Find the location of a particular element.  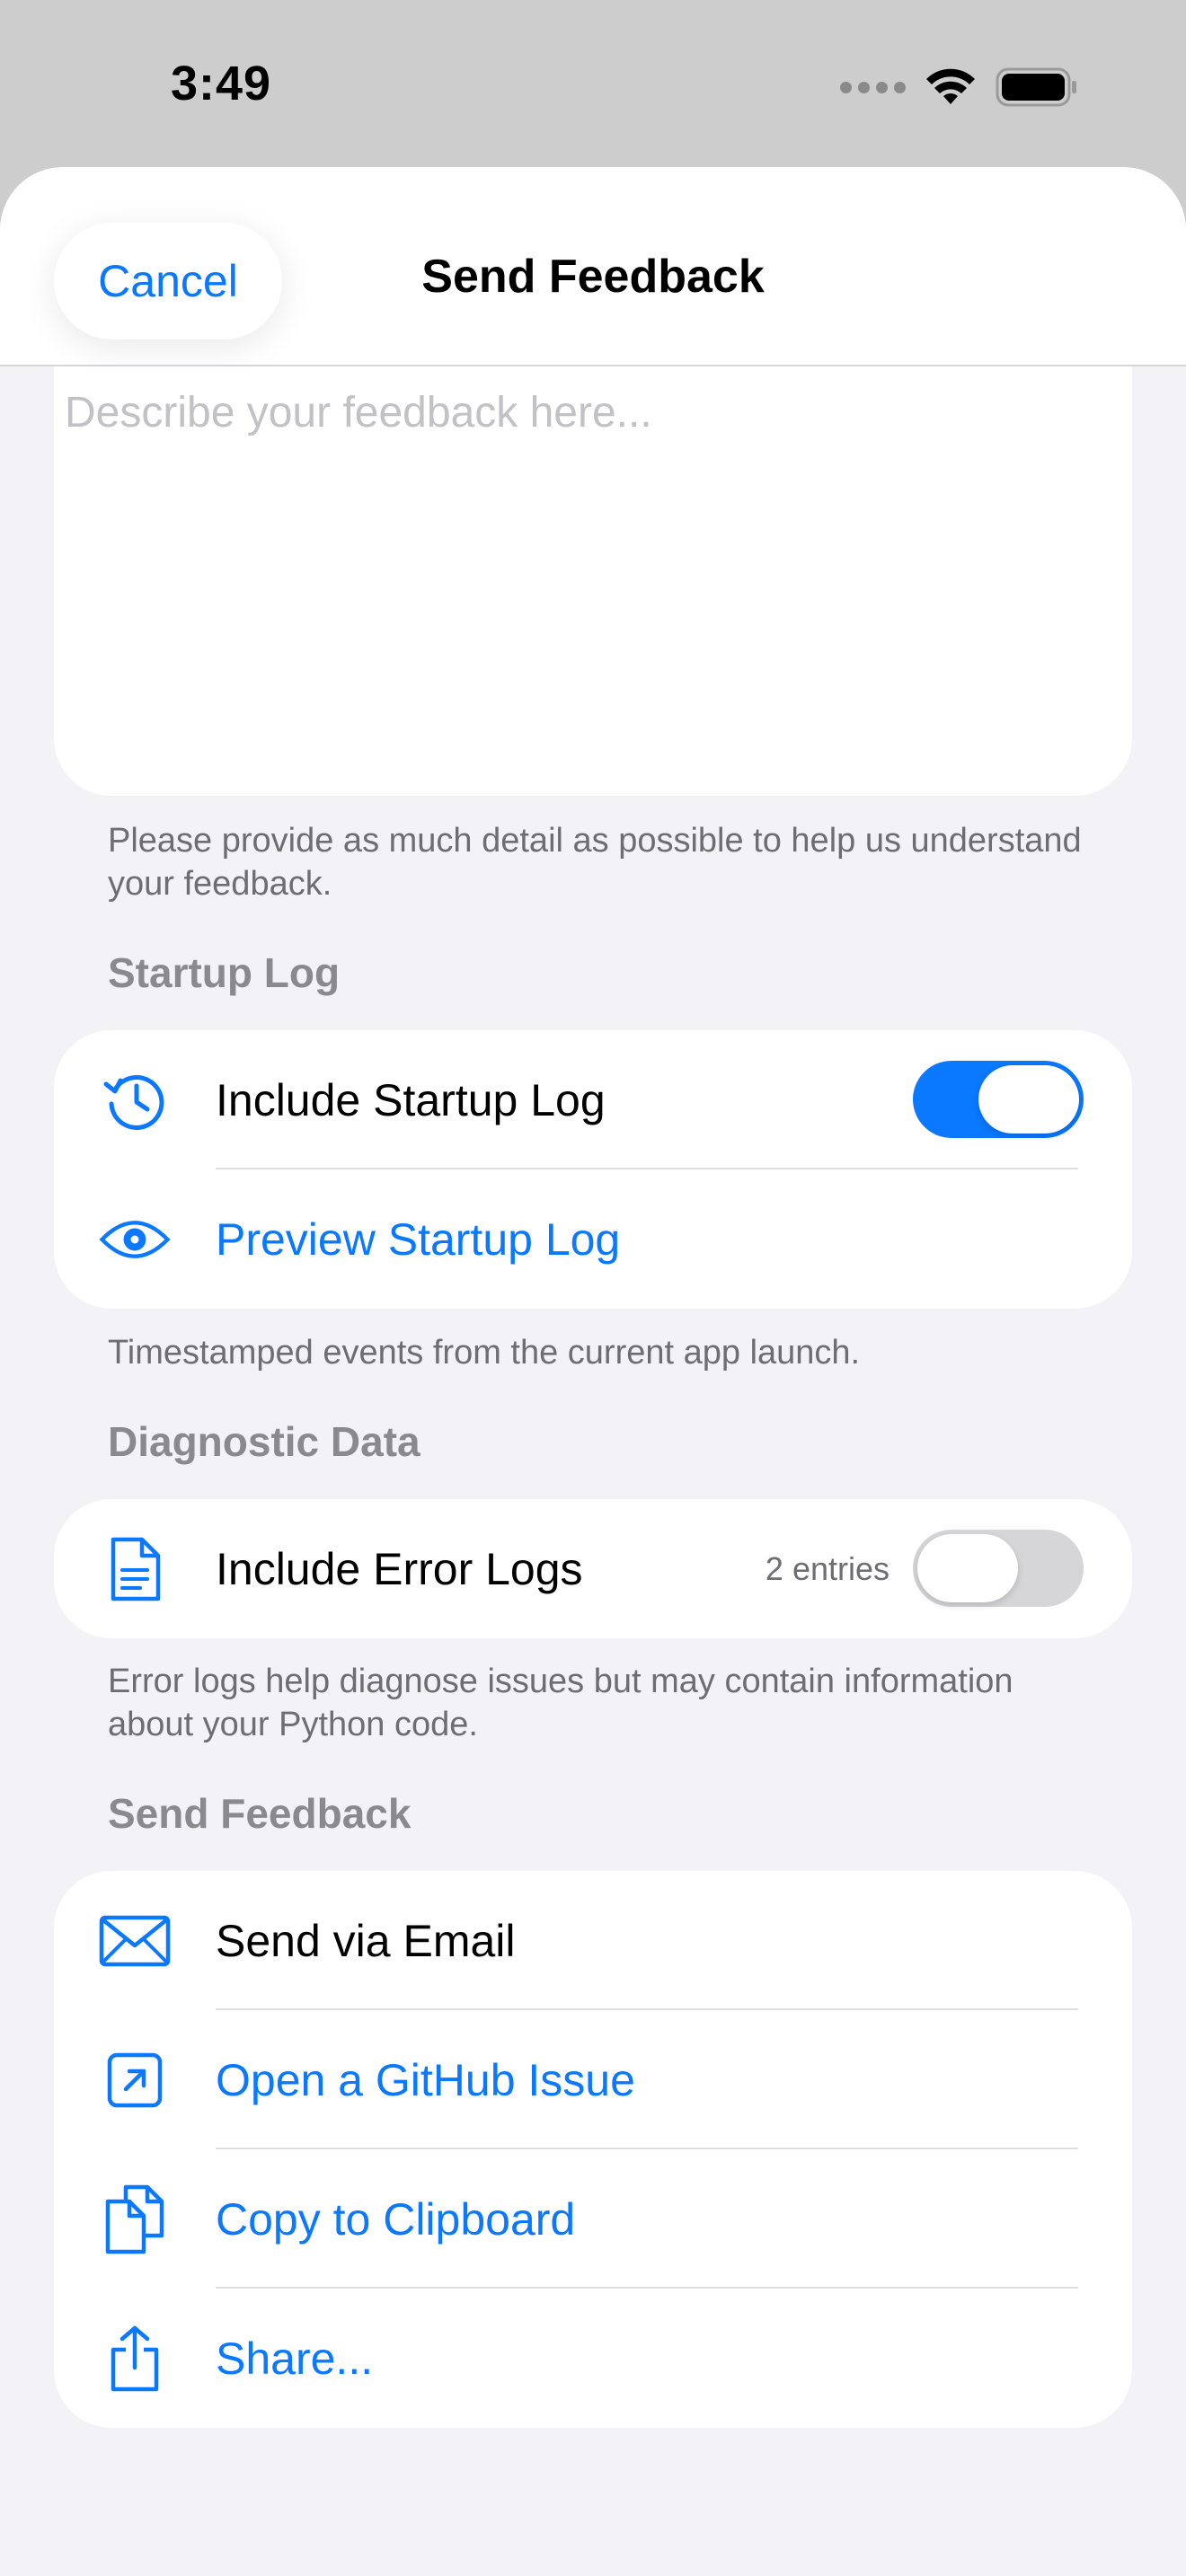

cellular-signal-icon is located at coordinates (873, 87).